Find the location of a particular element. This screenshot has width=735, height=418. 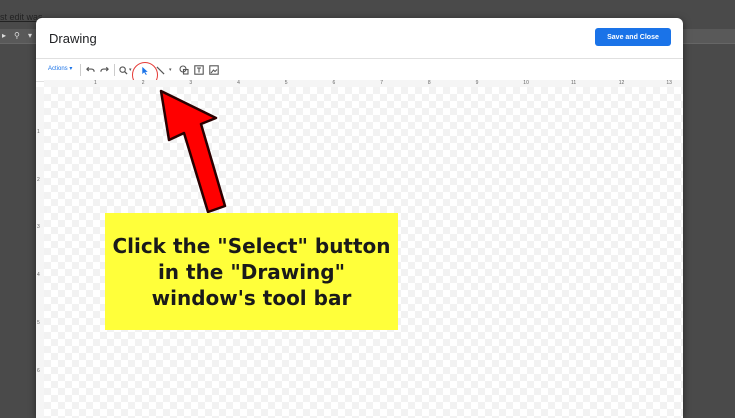

image-icon is located at coordinates (214, 70).